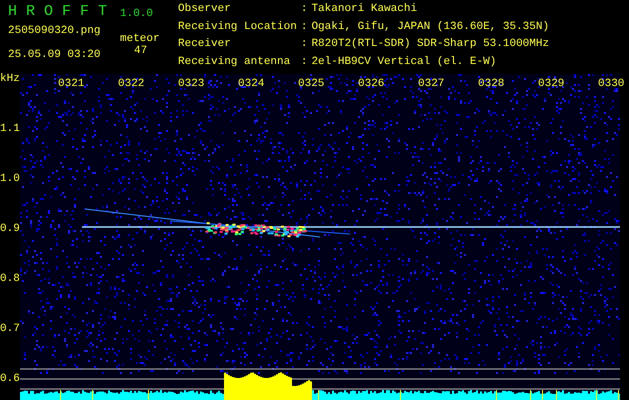 The image size is (629, 400). What do you see at coordinates (430, 45) in the screenshot?
I see `info-value: R820T2(RTL-SDR) SDR-Sharp 53.1000MHz` at bounding box center [430, 45].